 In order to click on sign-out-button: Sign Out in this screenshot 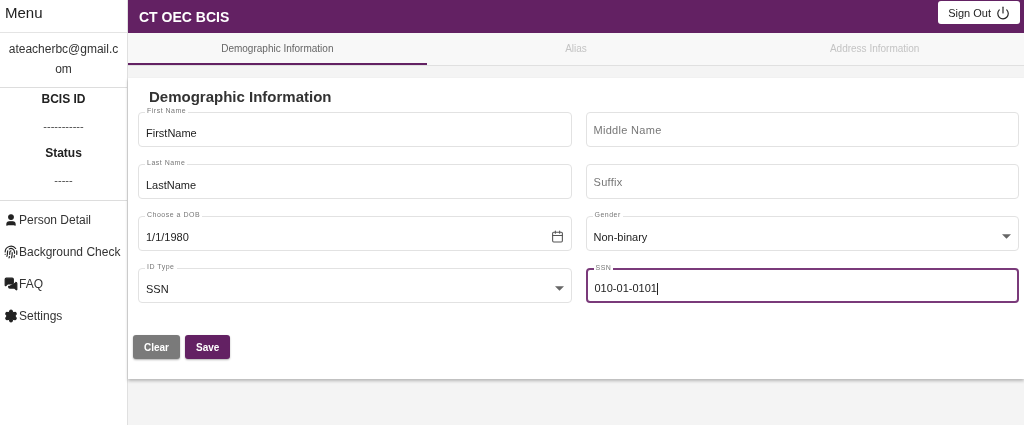, I will do `click(979, 12)`.